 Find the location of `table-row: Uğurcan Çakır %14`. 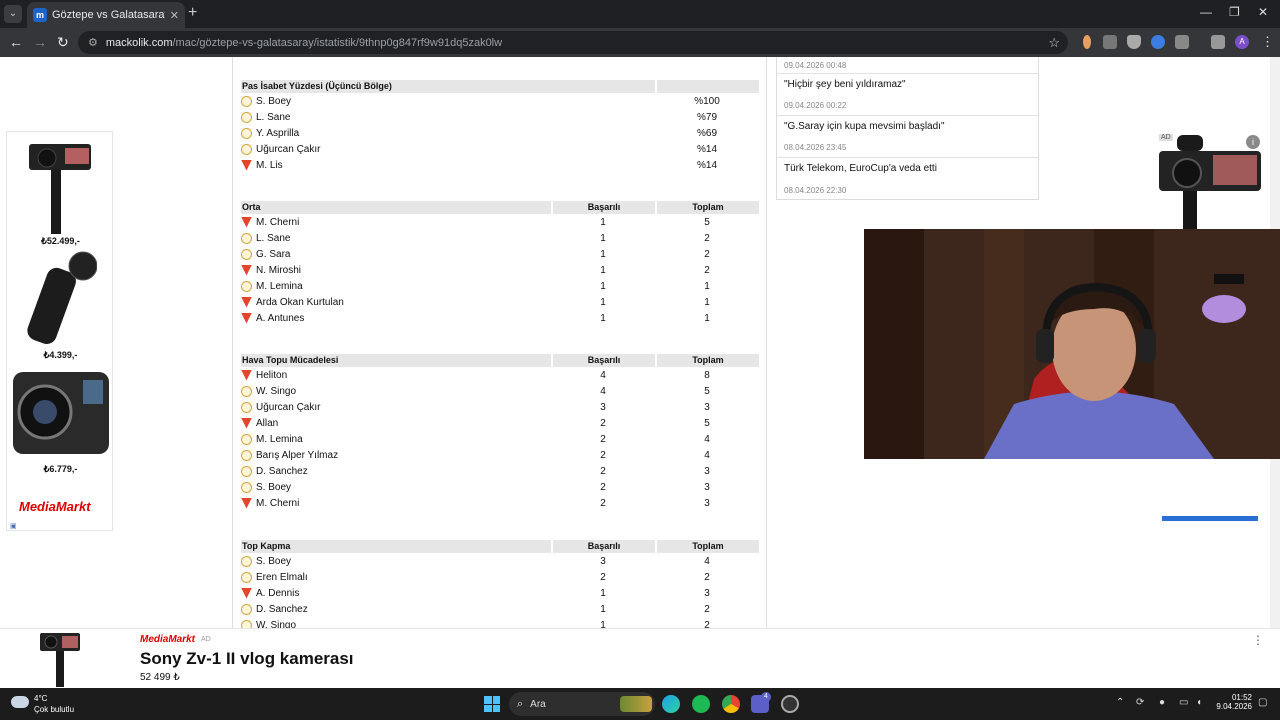

table-row: Uğurcan Çakır %14 is located at coordinates (500, 149).